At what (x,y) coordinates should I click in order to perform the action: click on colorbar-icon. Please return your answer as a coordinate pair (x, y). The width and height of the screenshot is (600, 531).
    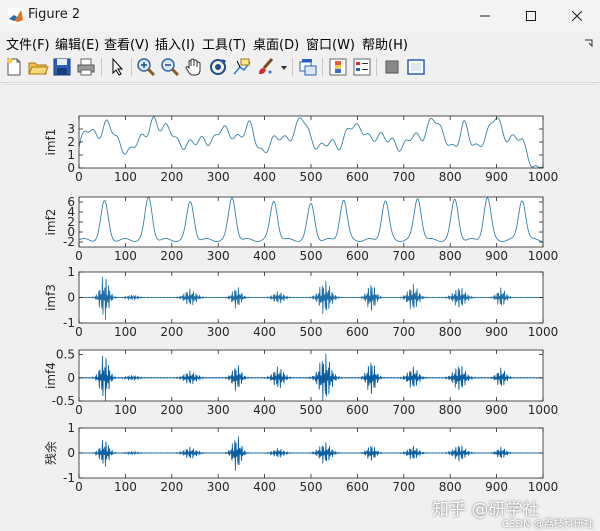
    Looking at the image, I should click on (338, 67).